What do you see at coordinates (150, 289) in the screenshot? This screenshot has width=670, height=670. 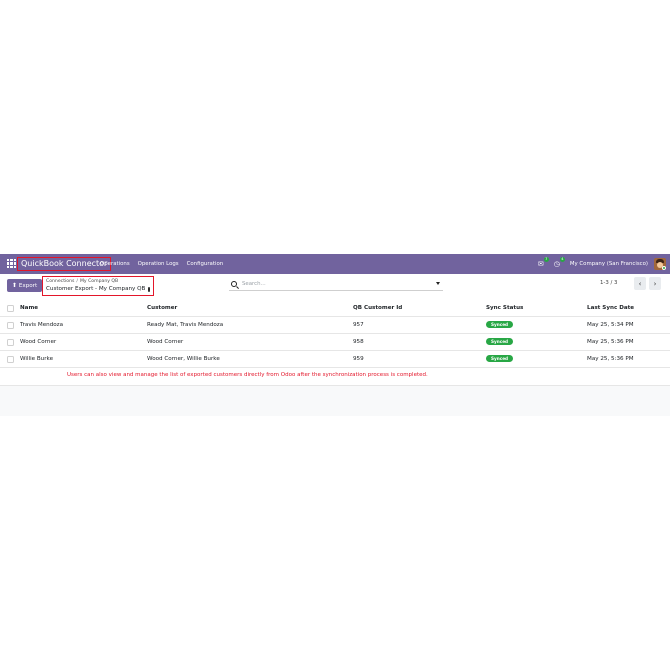 I see `gear-icon` at bounding box center [150, 289].